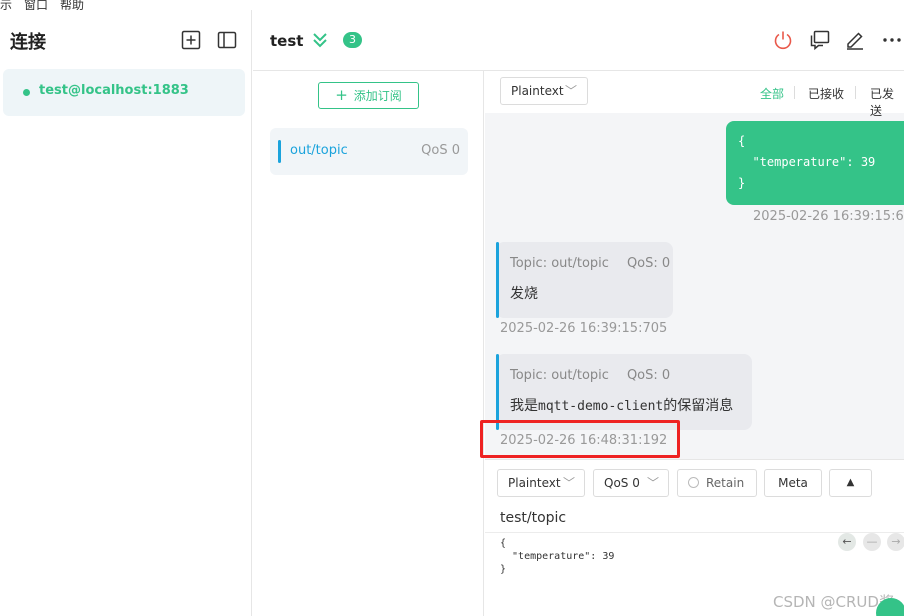  I want to click on filter-received-tab: 已接收, so click(826, 93).